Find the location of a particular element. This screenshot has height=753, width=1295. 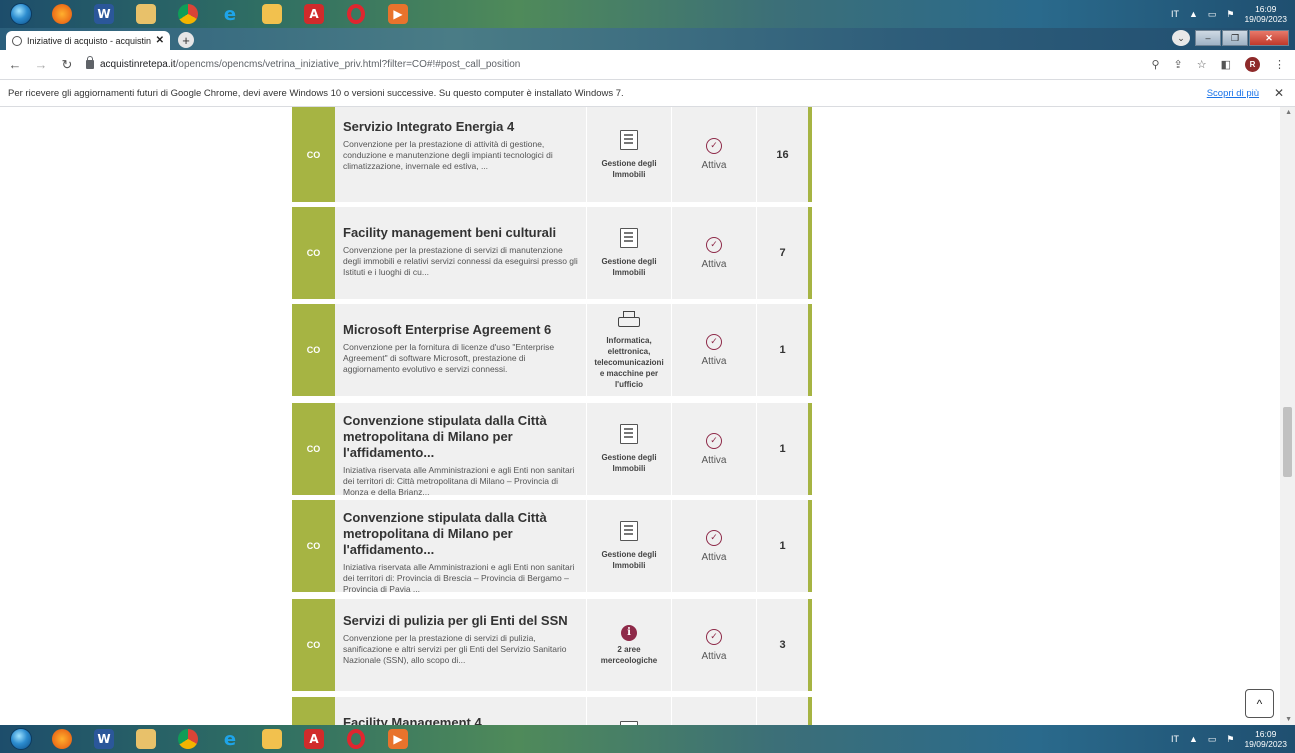

zoom-icon: ⚲ is located at coordinates (1155, 64).